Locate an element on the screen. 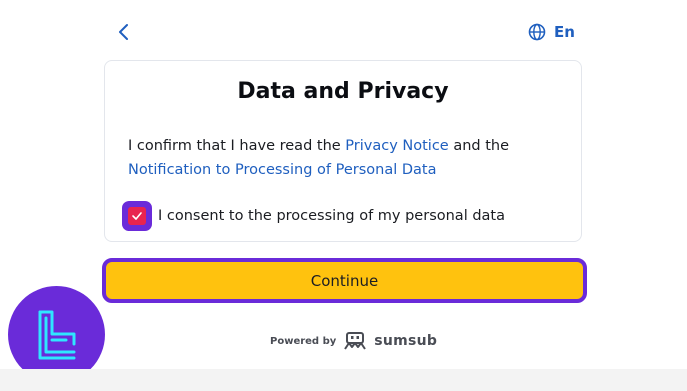 Image resolution: width=687 pixels, height=391 pixels. sumsub-brand-name: sumsub is located at coordinates (406, 341).